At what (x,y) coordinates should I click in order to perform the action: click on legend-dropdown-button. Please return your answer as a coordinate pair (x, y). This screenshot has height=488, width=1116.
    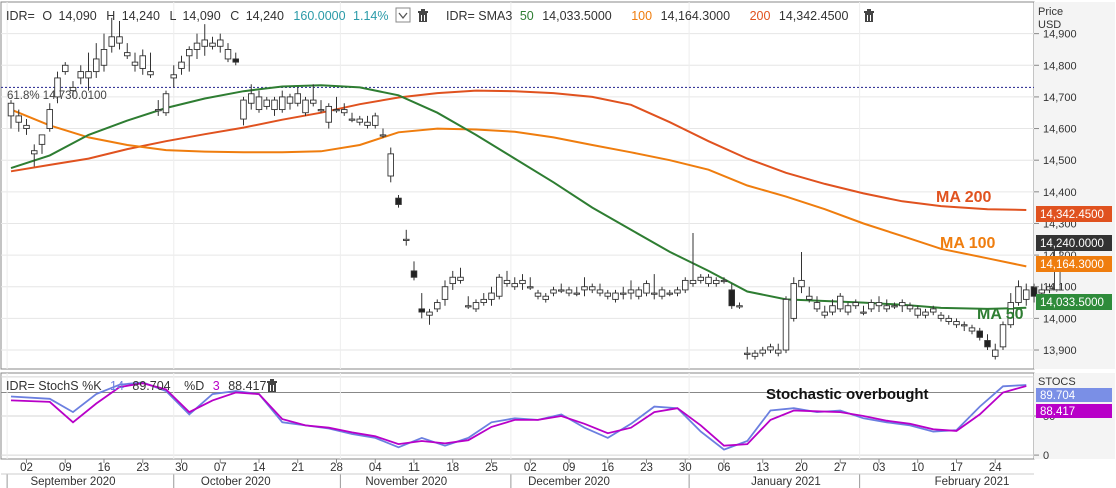
    Looking at the image, I should click on (403, 15).